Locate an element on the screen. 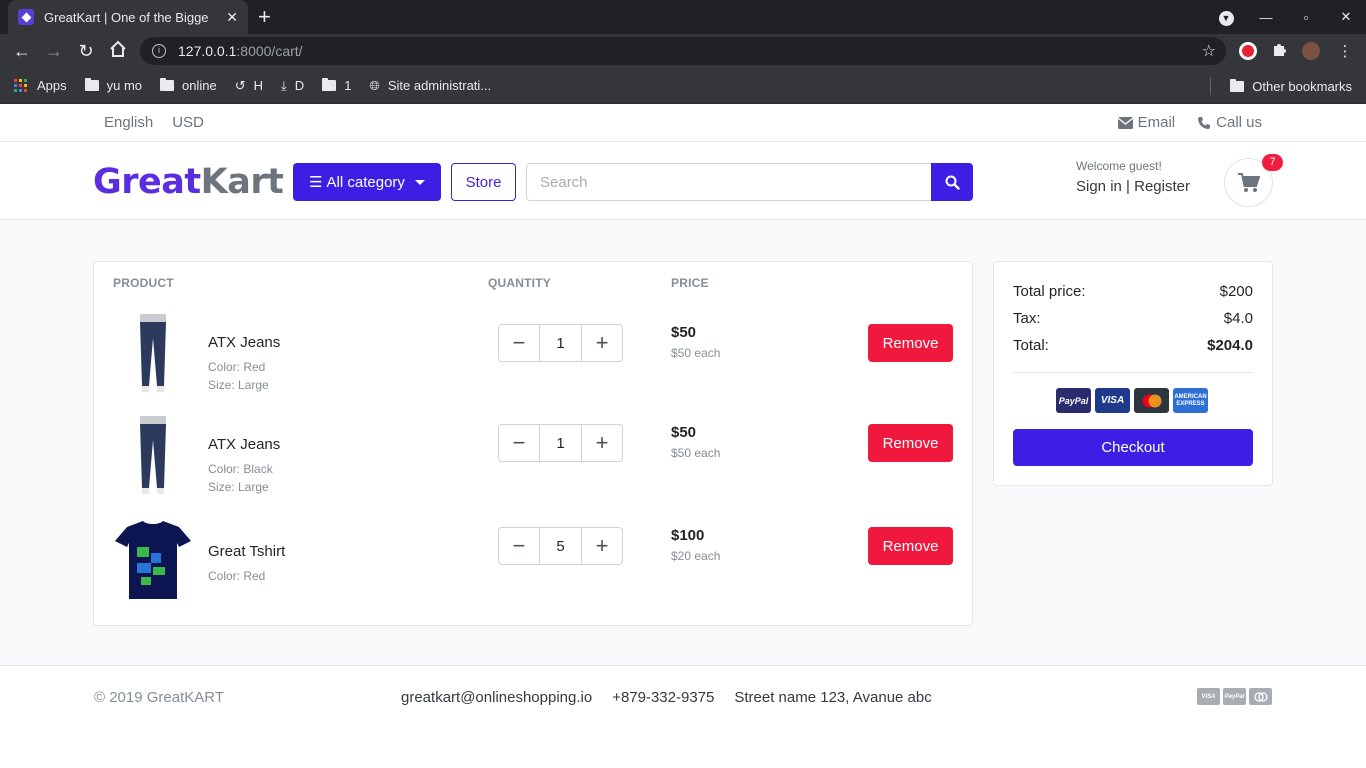  store-button: Store is located at coordinates (483, 182).